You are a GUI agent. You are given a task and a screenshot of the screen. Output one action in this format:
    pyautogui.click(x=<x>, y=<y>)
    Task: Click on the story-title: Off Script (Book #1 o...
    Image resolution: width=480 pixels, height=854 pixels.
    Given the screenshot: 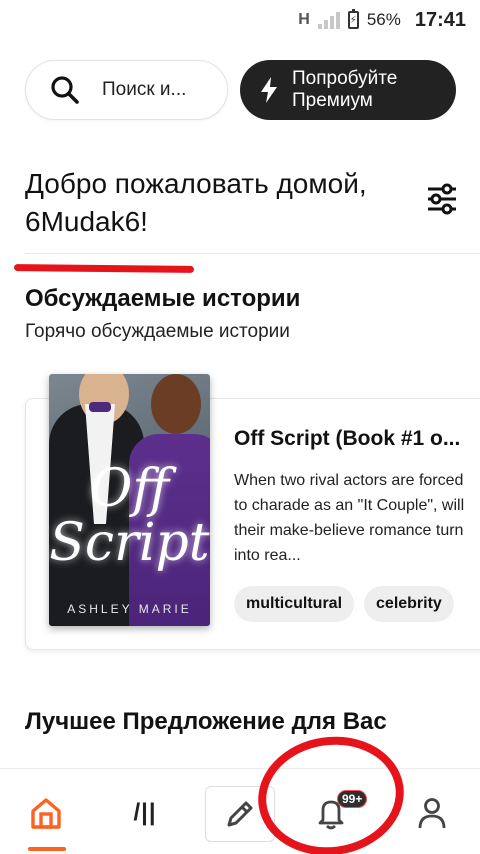 What is the action you would take?
    pyautogui.click(x=357, y=439)
    